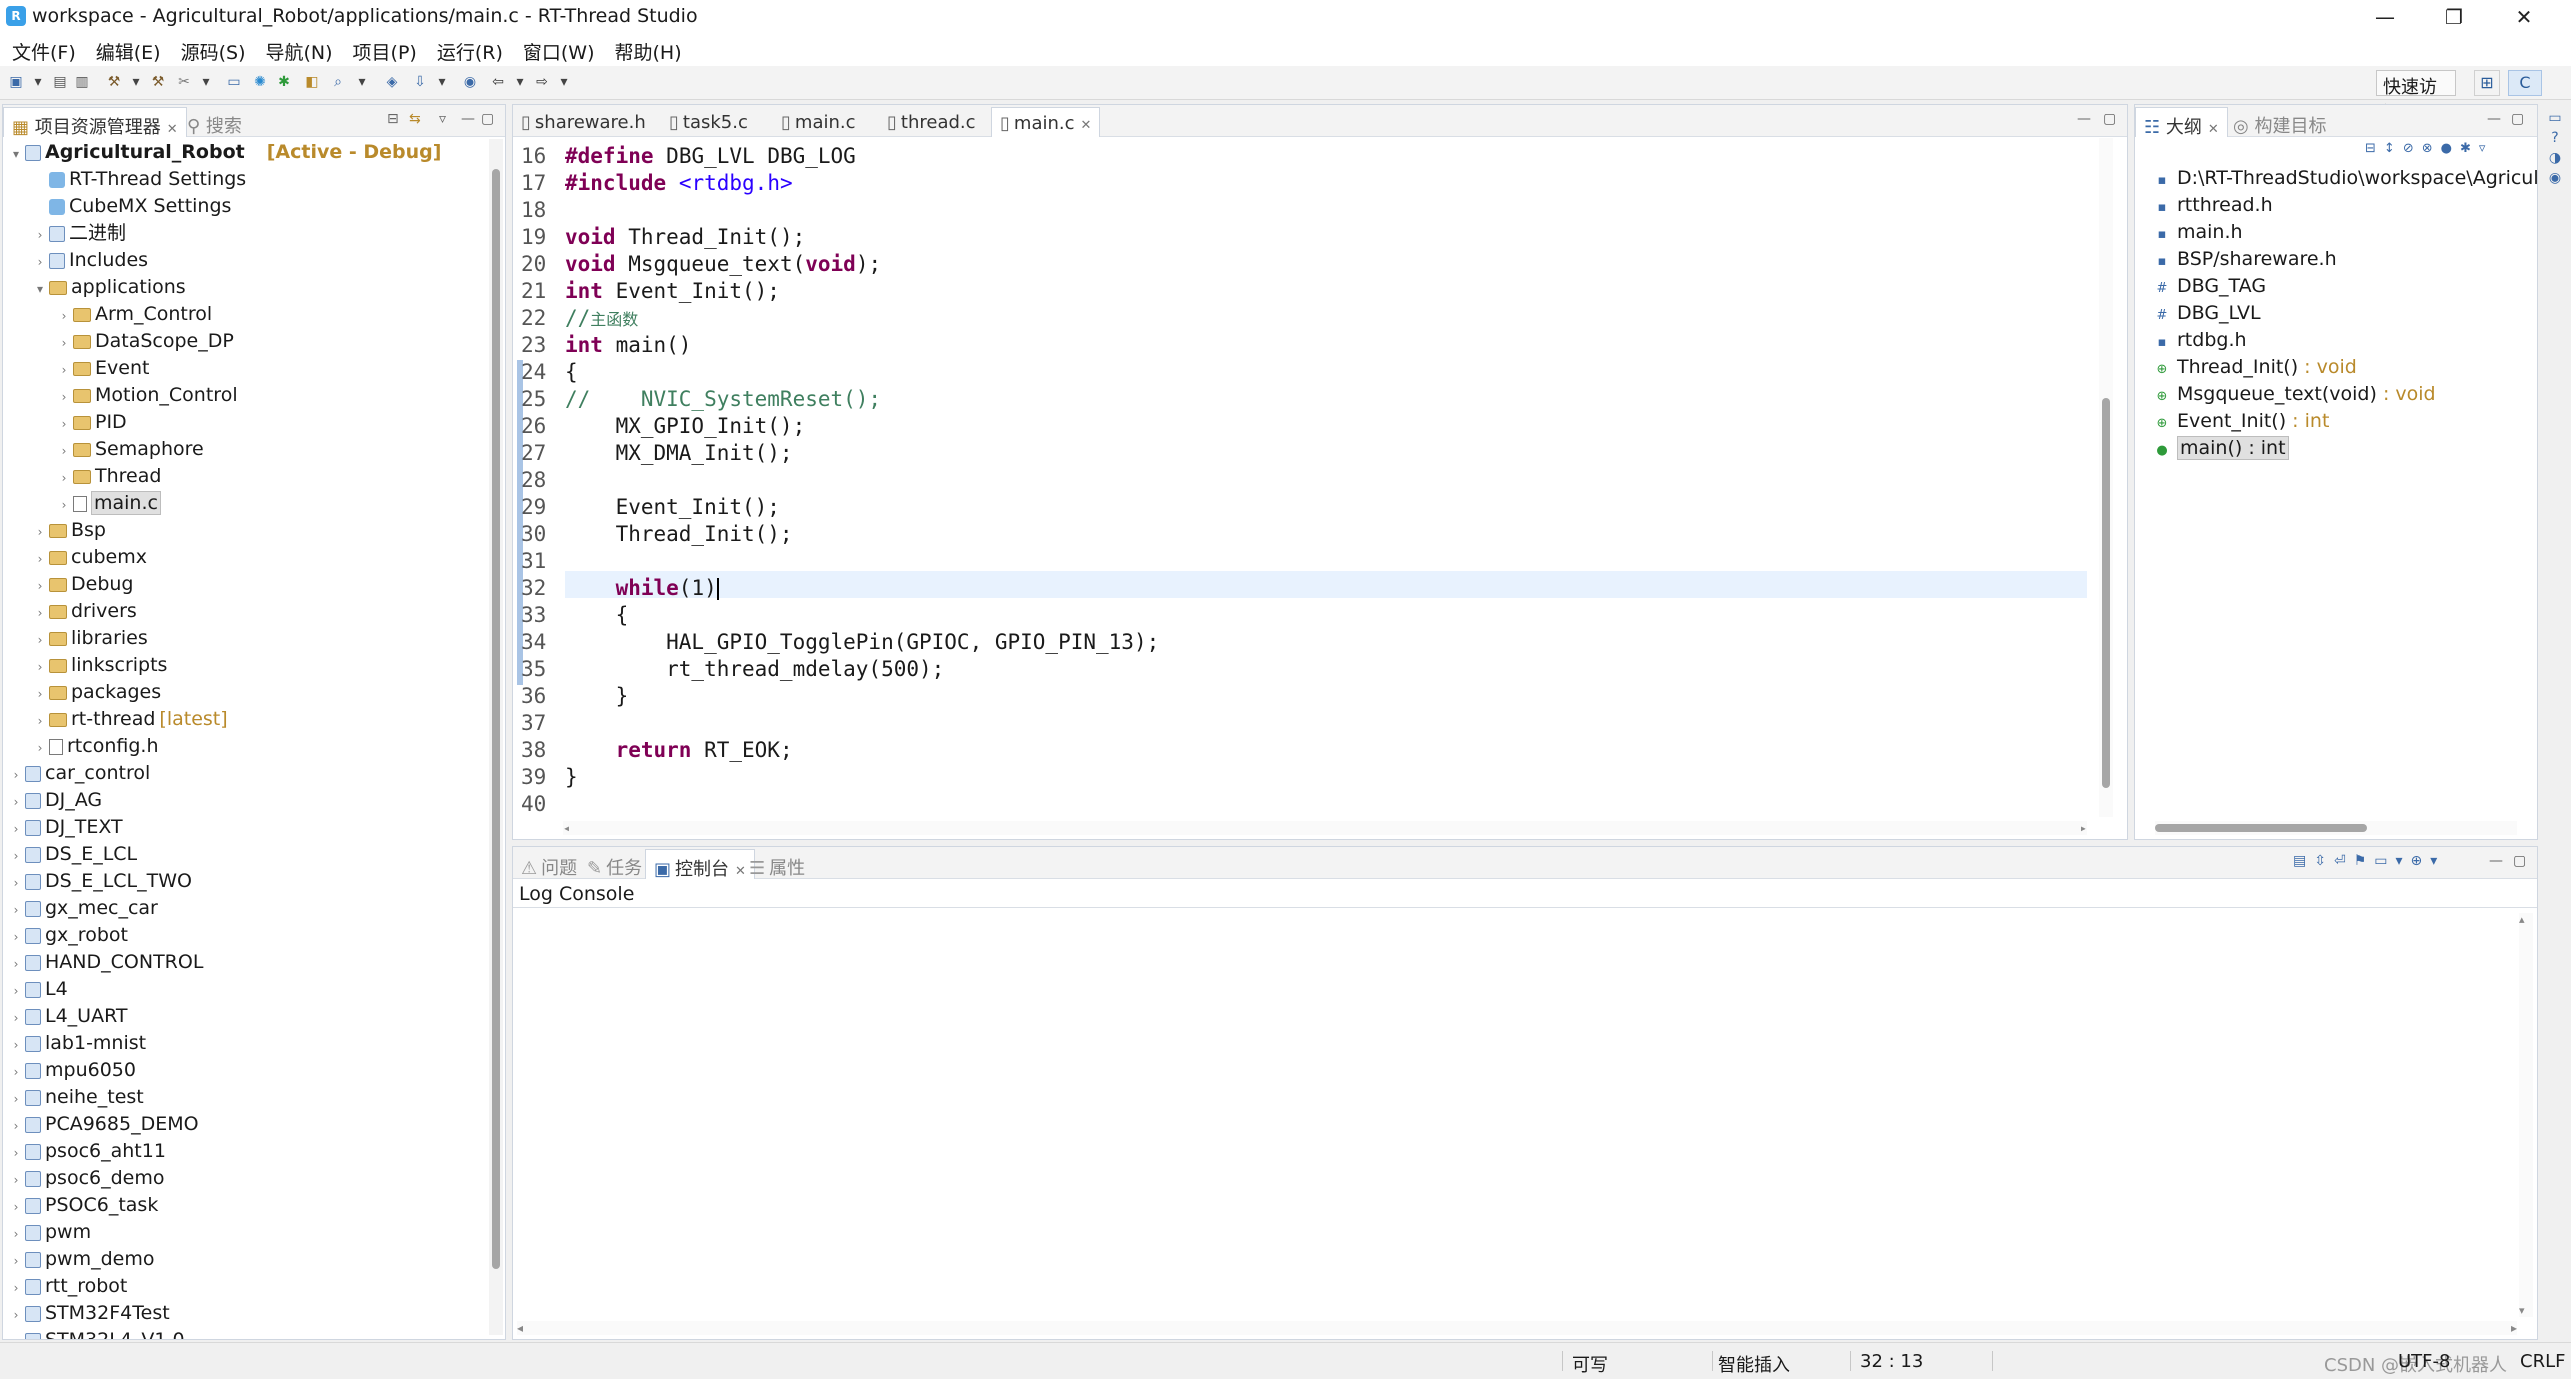 The width and height of the screenshot is (2571, 1379). I want to click on package-icon: ◉, so click(470, 82).